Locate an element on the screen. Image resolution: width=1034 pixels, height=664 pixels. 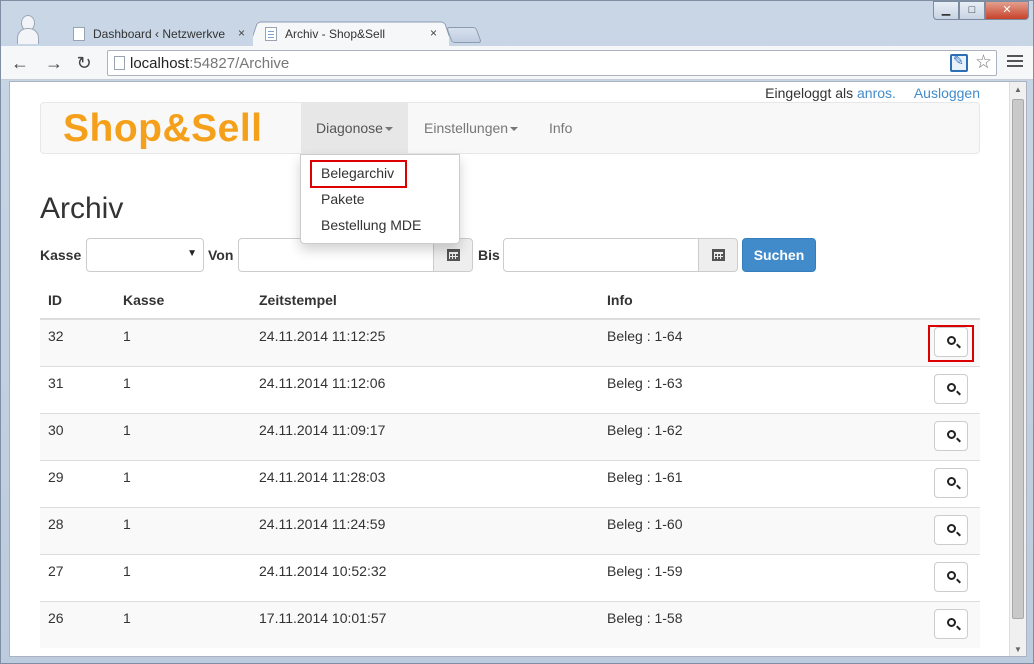
cell-info: Beleg : 1-58 is located at coordinates (749, 624).